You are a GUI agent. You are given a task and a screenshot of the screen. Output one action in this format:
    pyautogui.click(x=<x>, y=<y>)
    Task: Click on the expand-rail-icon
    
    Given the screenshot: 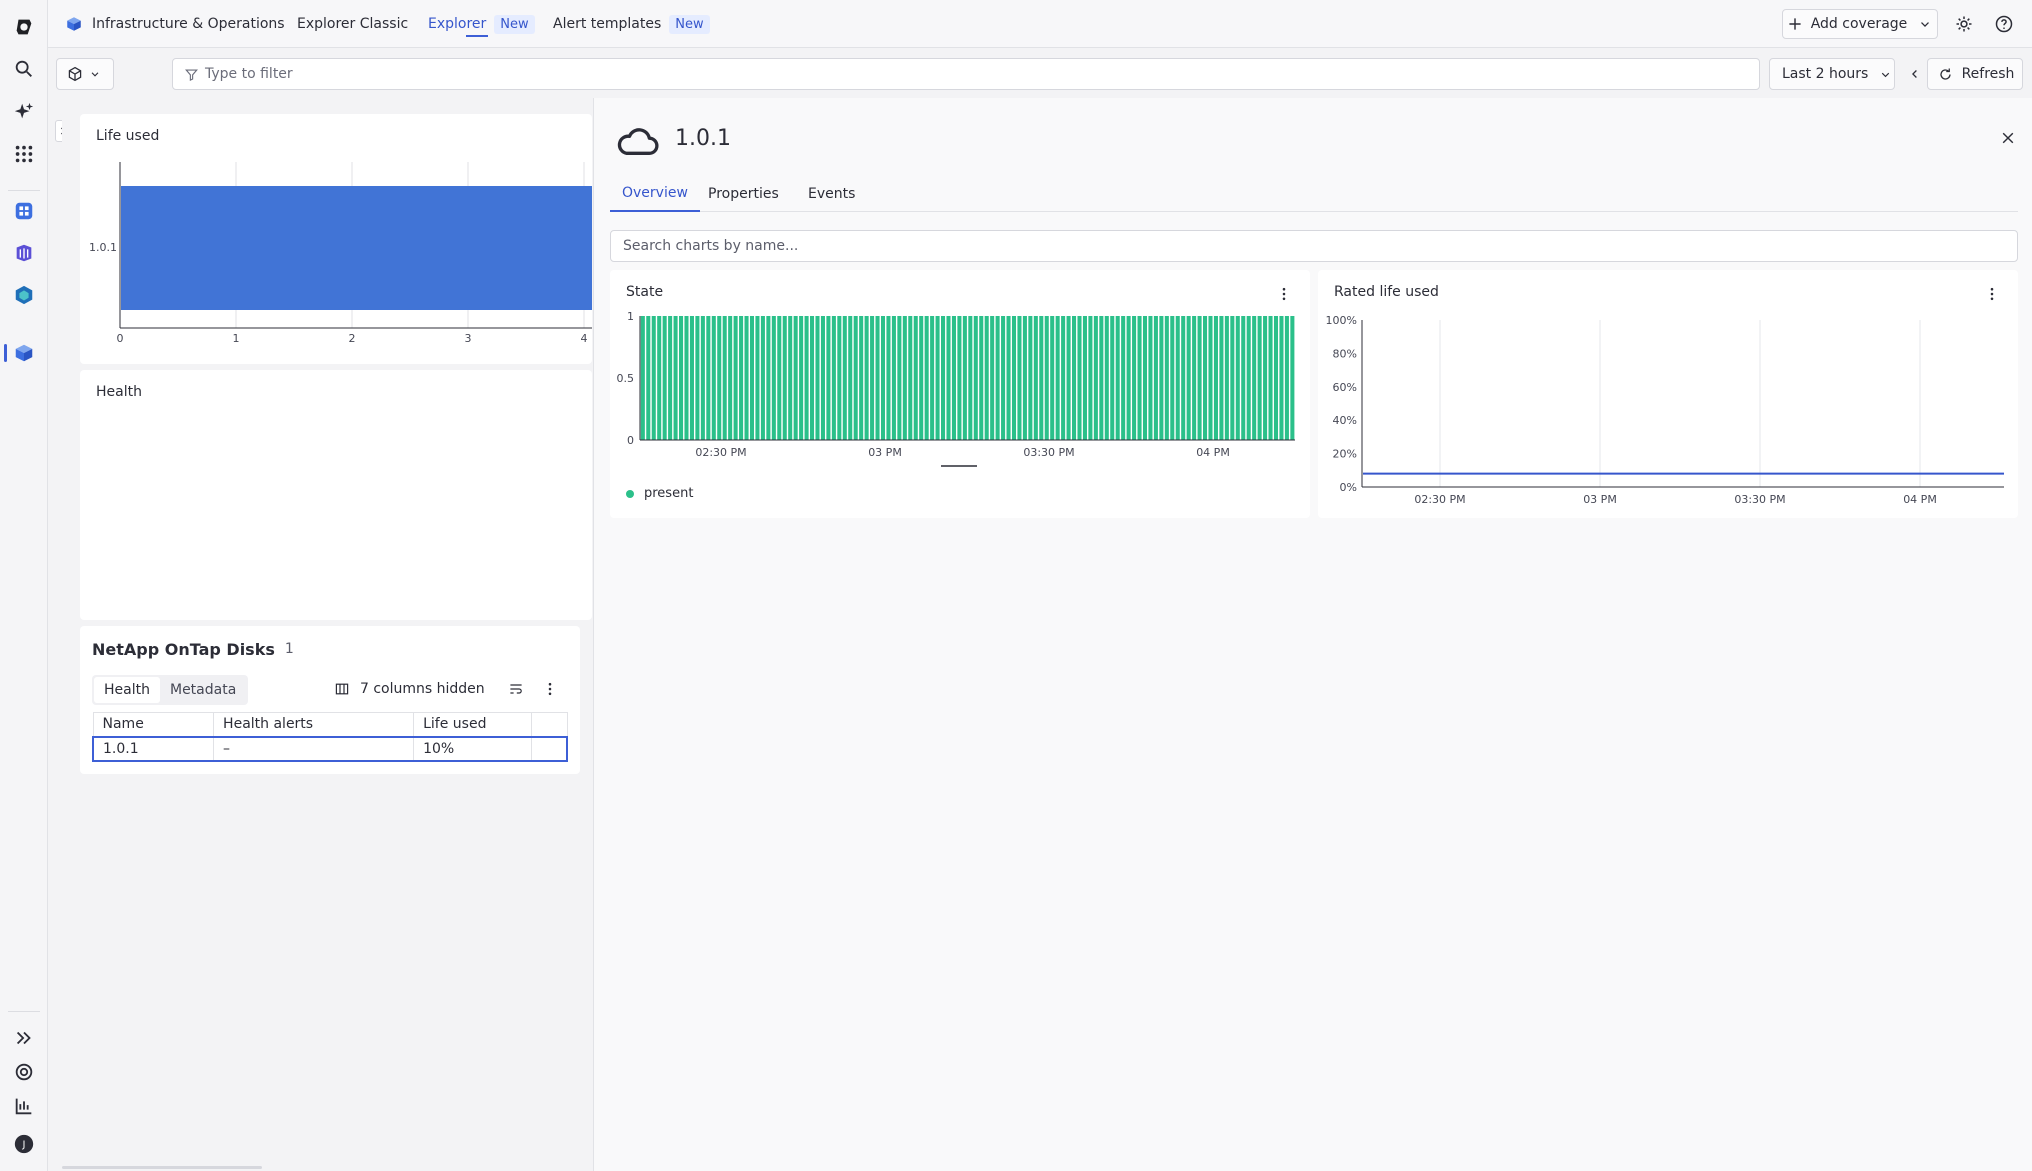 What is the action you would take?
    pyautogui.click(x=24, y=1038)
    